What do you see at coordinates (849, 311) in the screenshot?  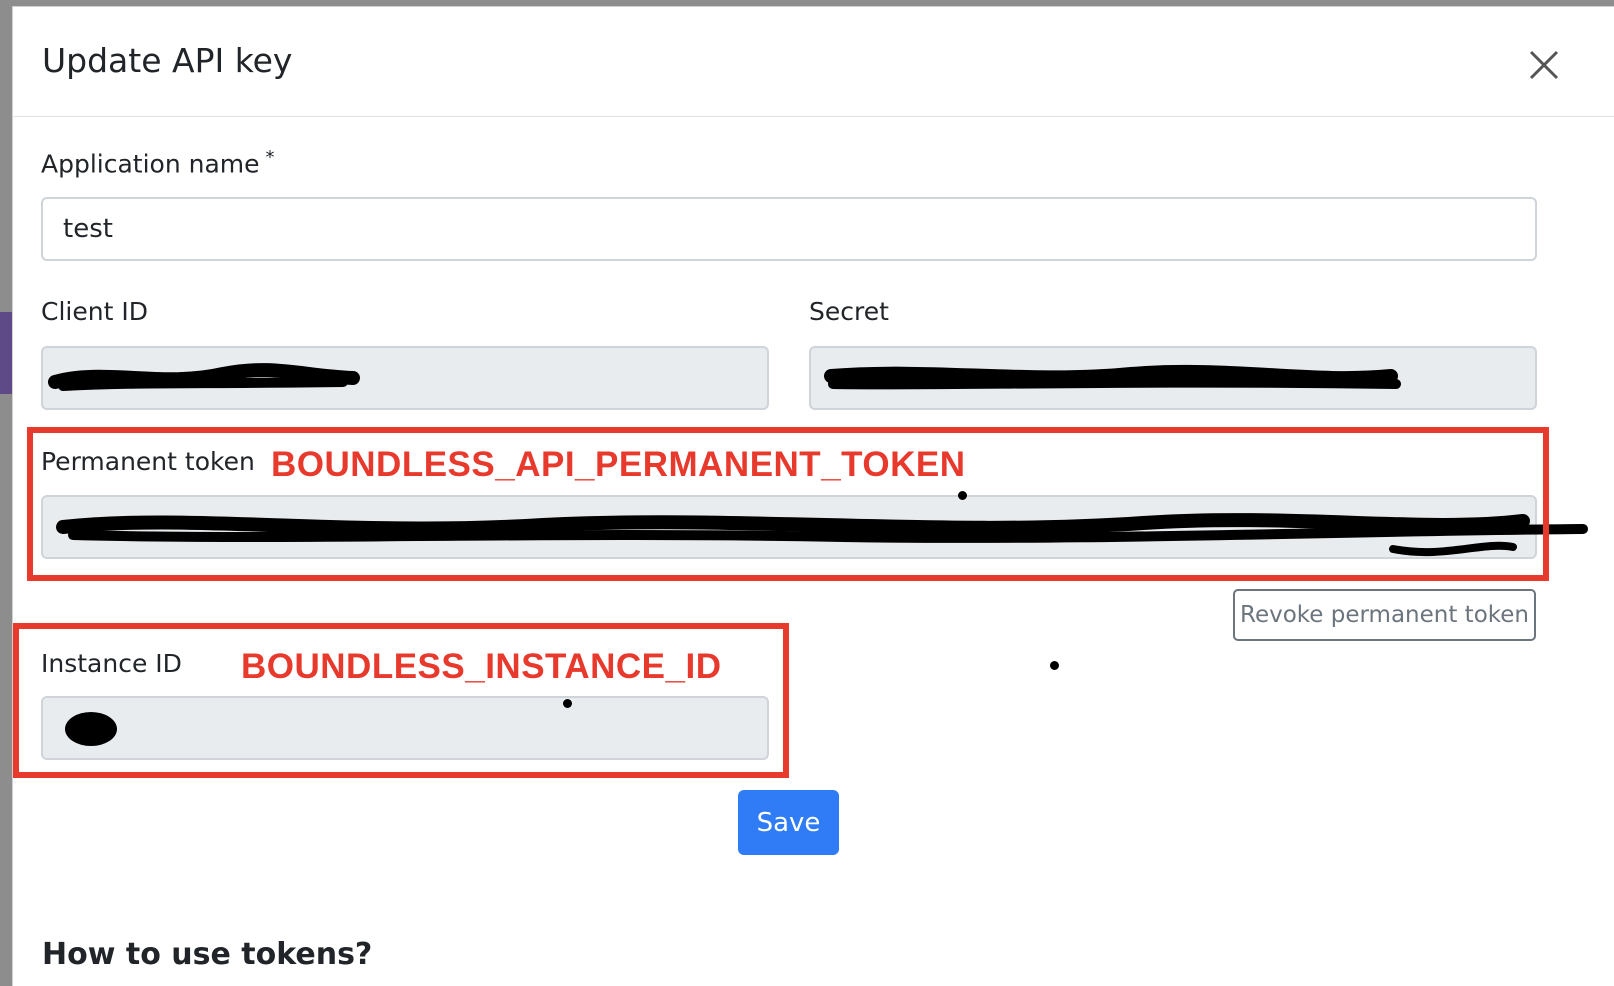 I see `secret-label: Secret` at bounding box center [849, 311].